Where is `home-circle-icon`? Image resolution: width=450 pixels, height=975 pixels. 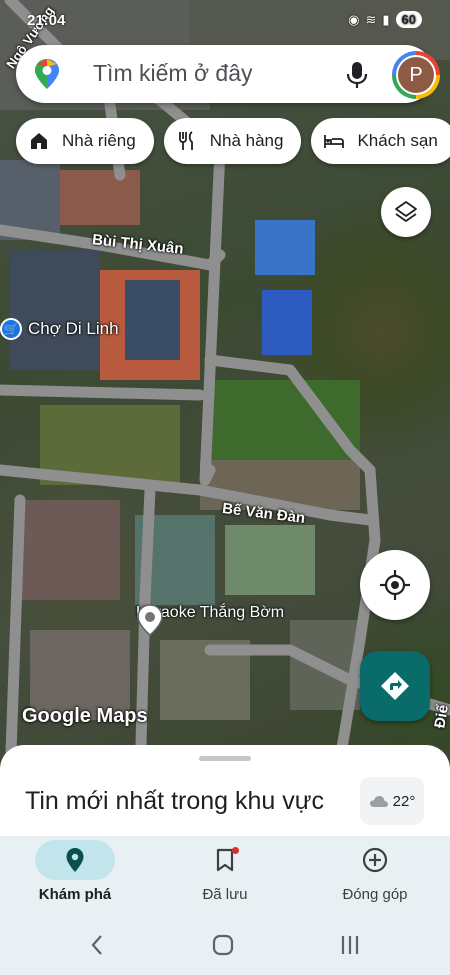
home-circle-icon is located at coordinates (223, 945).